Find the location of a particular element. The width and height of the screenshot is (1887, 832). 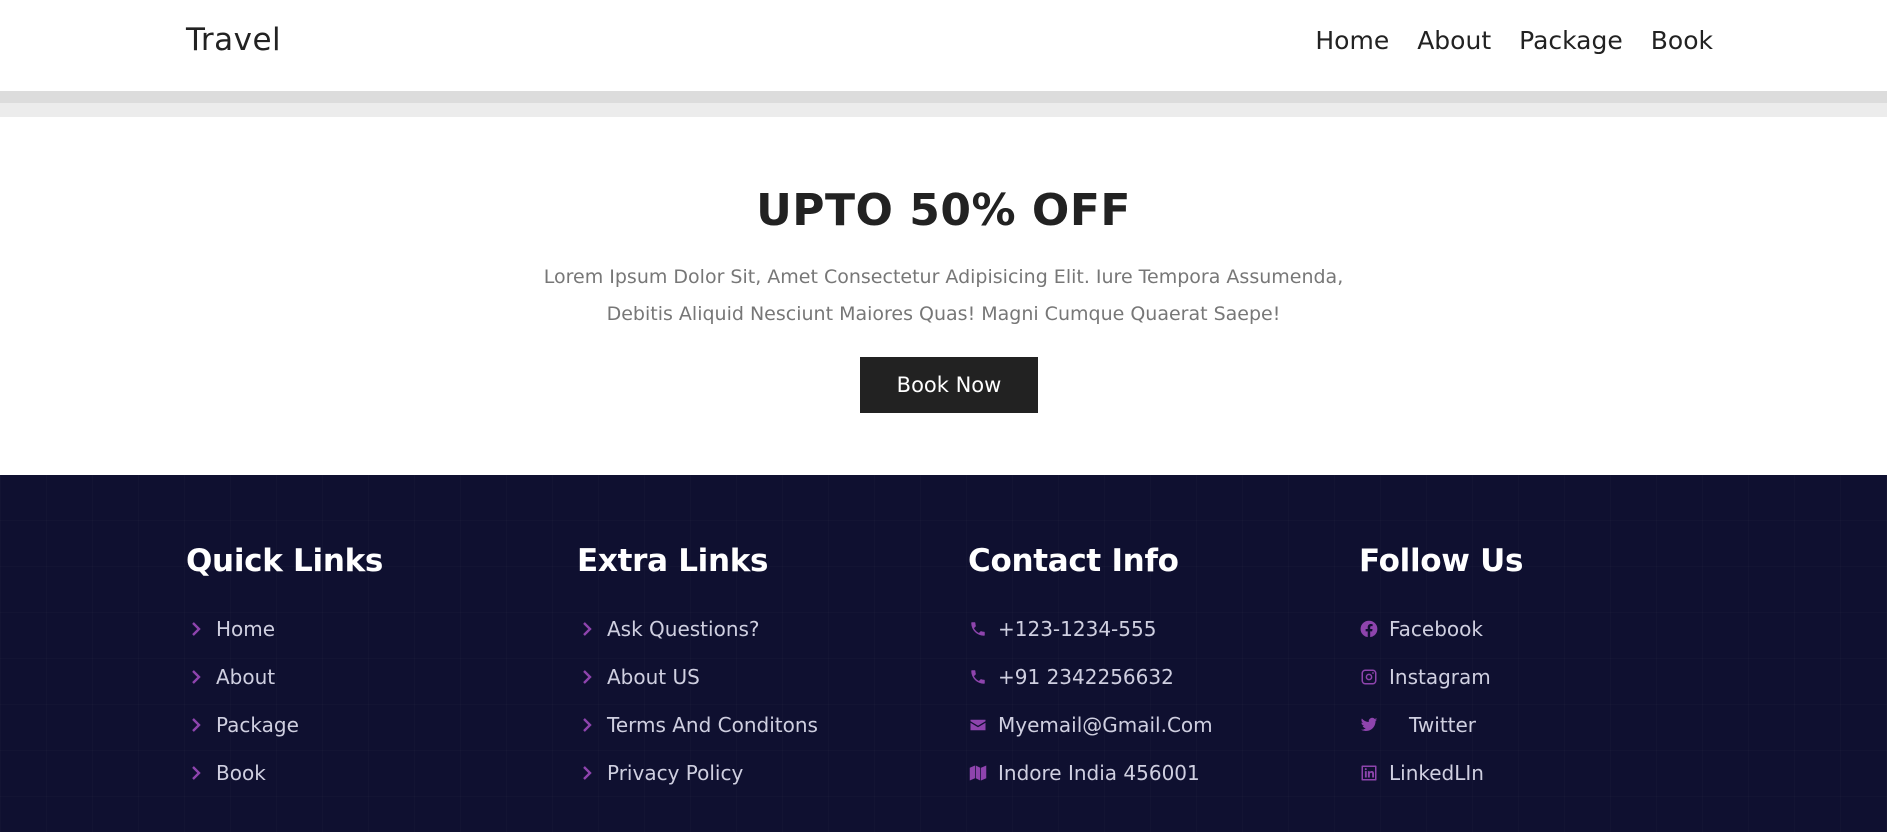

social-twitter: Twitter is located at coordinates (1539, 725).